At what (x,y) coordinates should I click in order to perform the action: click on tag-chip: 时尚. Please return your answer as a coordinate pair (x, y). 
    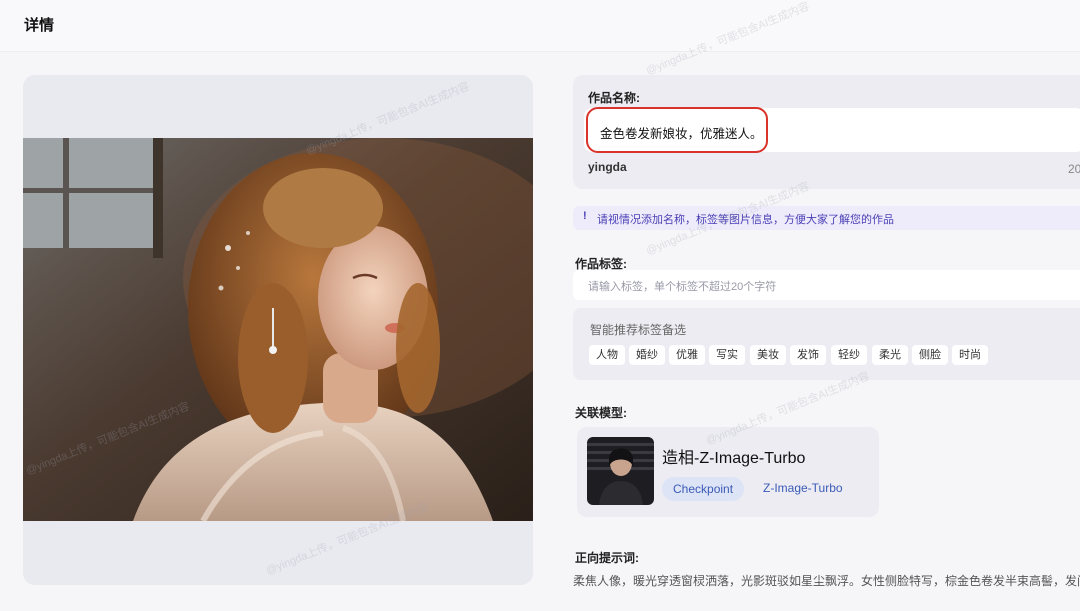
    Looking at the image, I should click on (970, 355).